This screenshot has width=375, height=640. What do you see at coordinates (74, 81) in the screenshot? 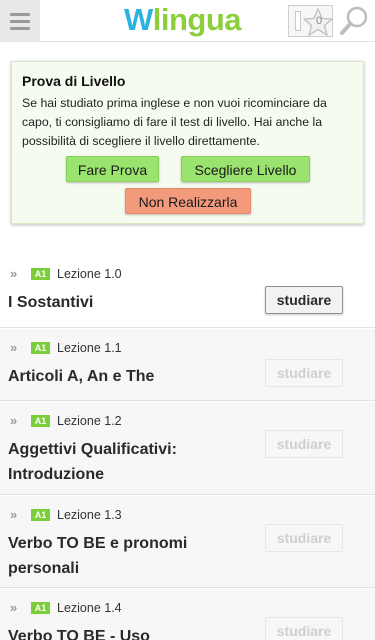
I see `level-test-title: Prova di Livello` at bounding box center [74, 81].